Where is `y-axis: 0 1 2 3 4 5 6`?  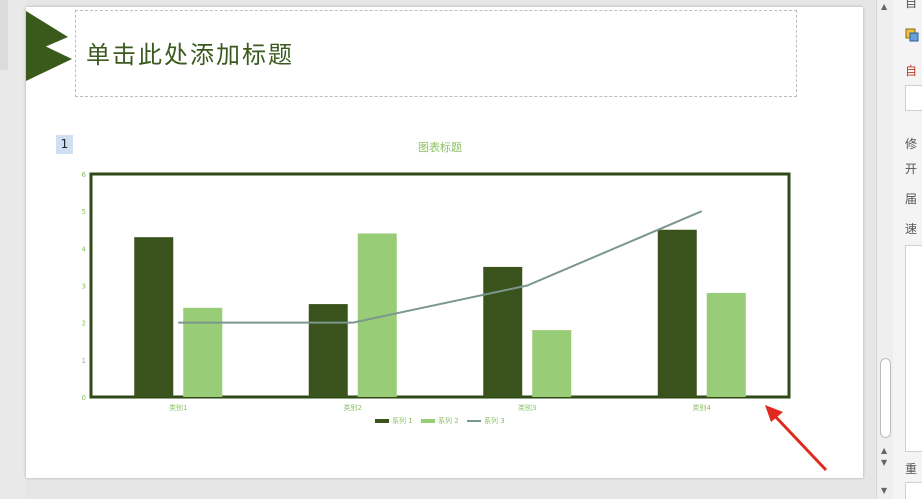 y-axis: 0 1 2 3 4 5 6 is located at coordinates (84, 286).